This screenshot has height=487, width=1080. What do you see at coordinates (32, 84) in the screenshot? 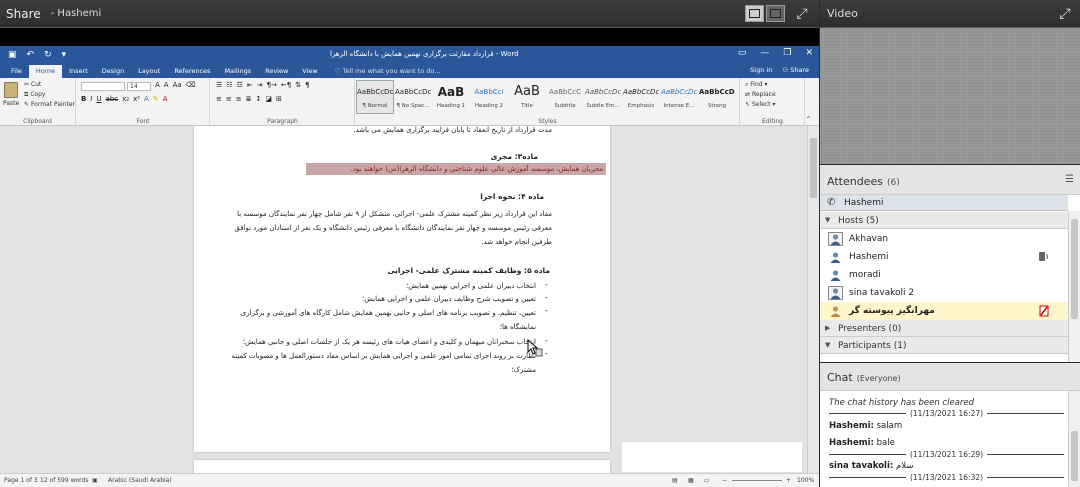
I see `cut-button: ✂ Cut` at bounding box center [32, 84].